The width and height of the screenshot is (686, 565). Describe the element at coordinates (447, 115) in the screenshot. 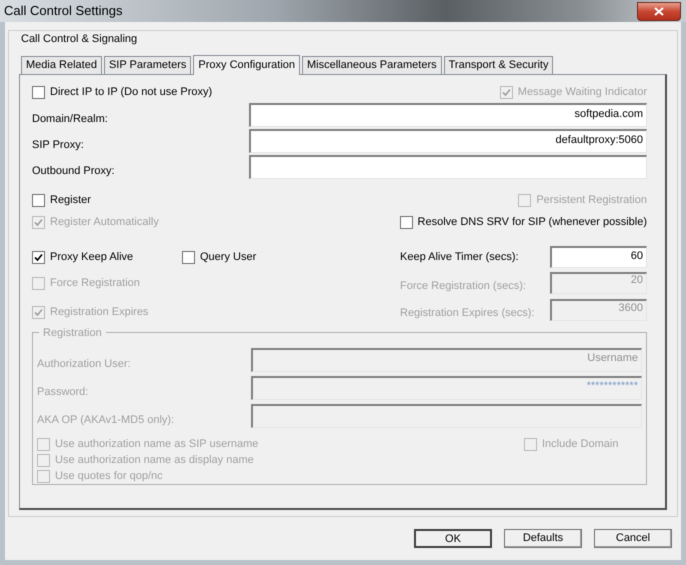

I see `input-field: softpedia.com` at that location.